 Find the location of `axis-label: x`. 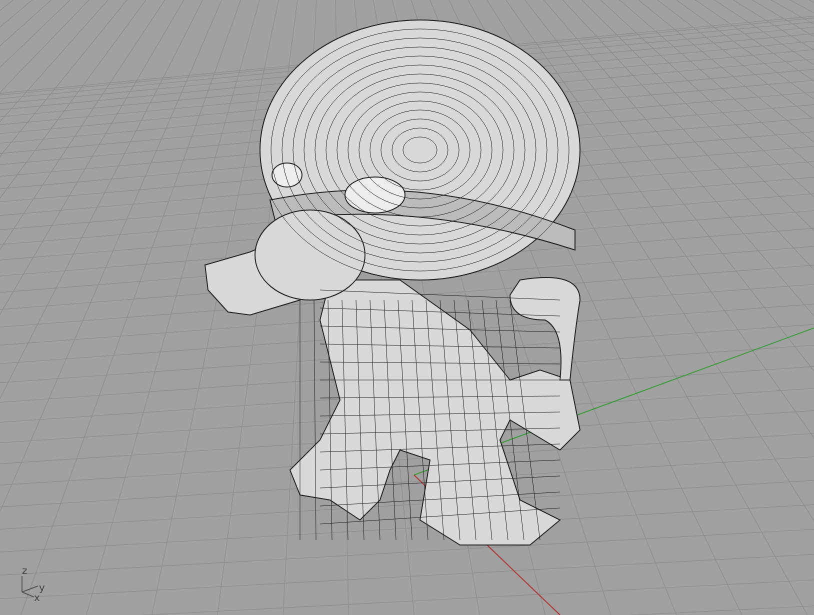

axis-label: x is located at coordinates (37, 598).